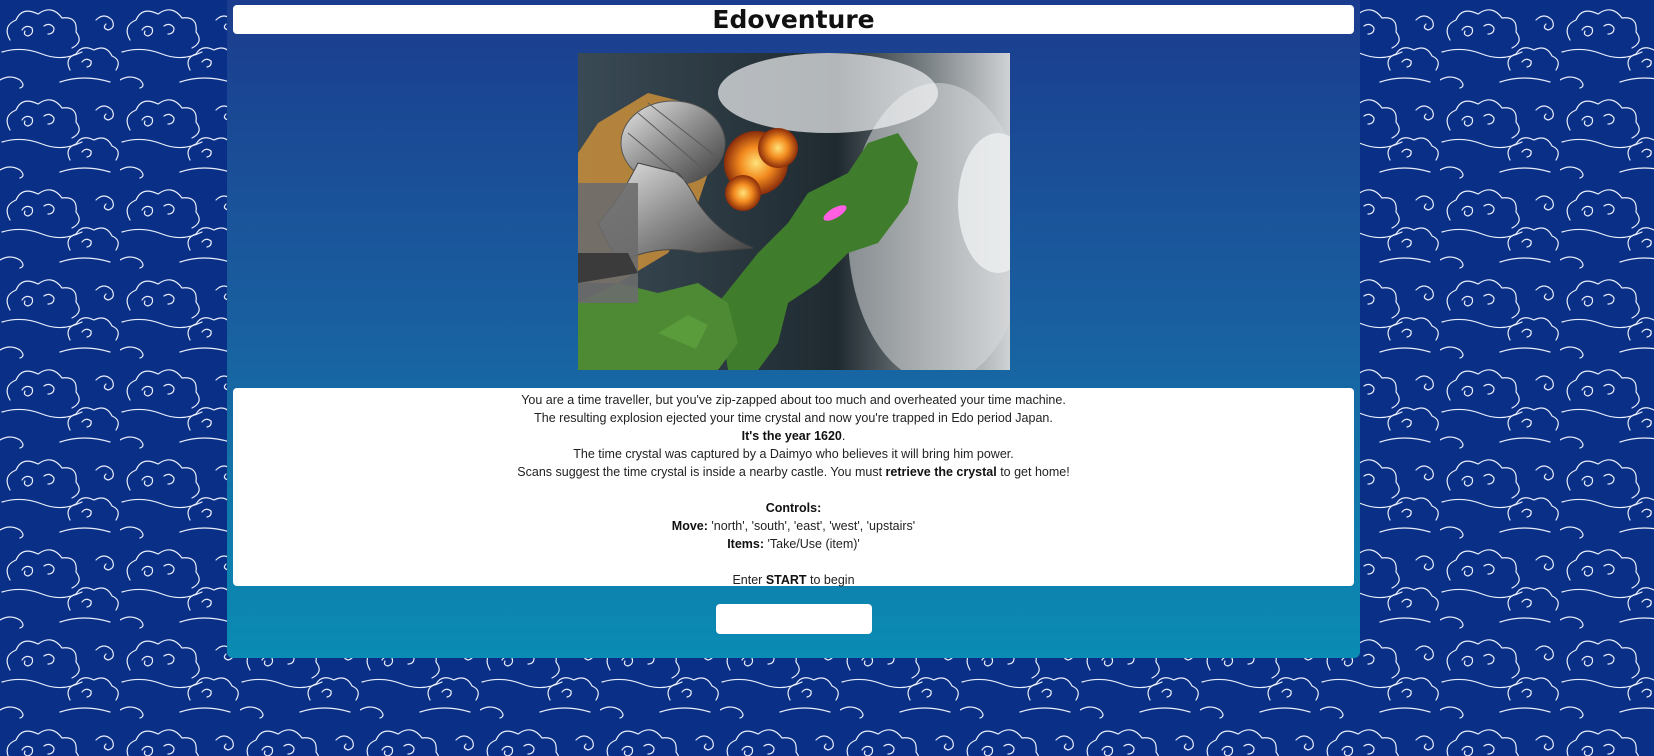 The image size is (1654, 756). Describe the element at coordinates (941, 472) in the screenshot. I see `goal-text: retrieve the crystal` at that location.